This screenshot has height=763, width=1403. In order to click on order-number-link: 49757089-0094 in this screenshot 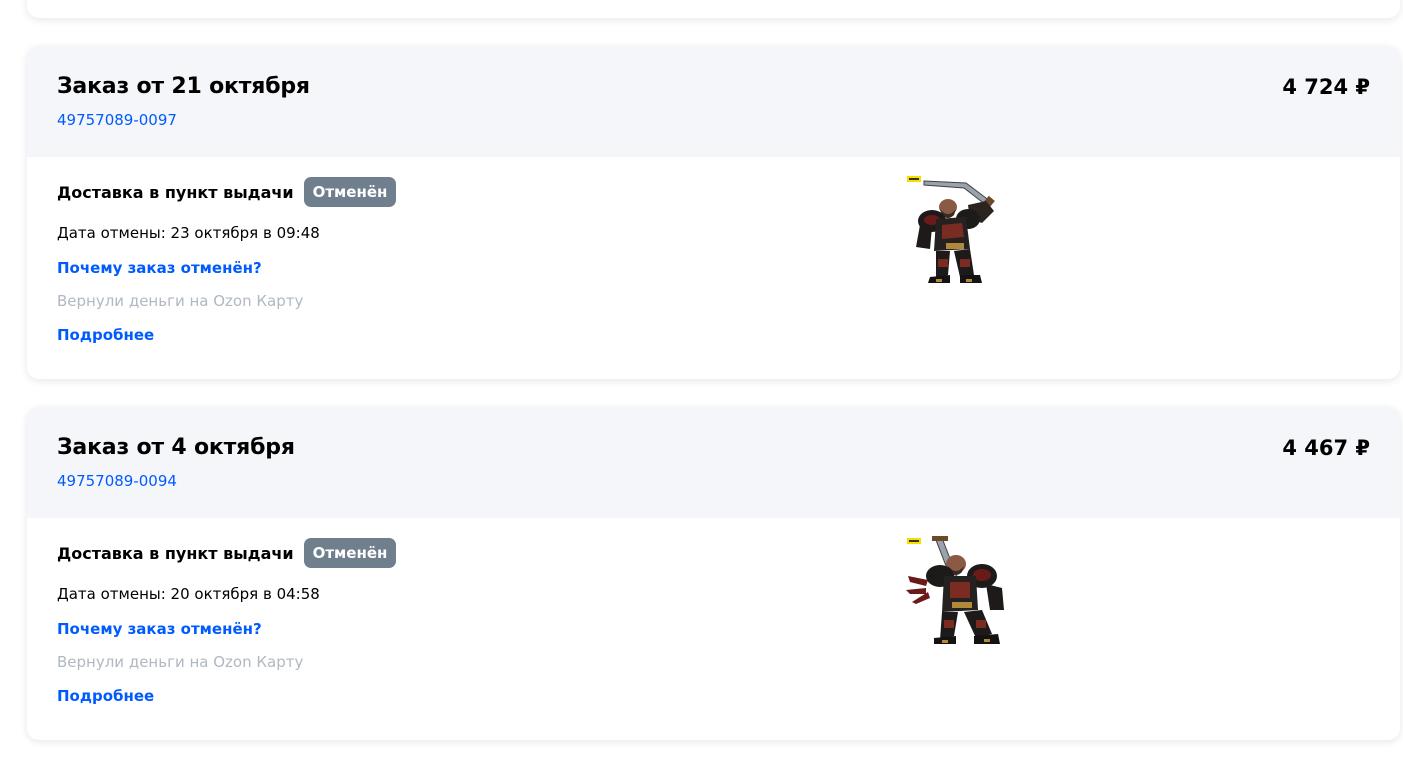, I will do `click(117, 481)`.